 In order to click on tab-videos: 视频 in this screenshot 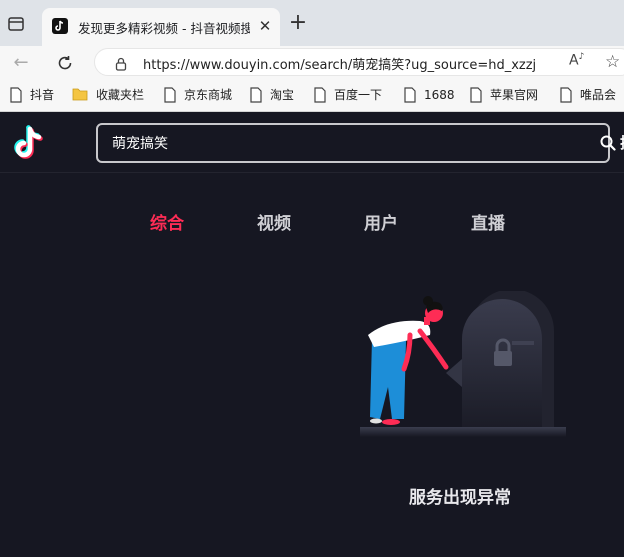, I will do `click(274, 221)`.